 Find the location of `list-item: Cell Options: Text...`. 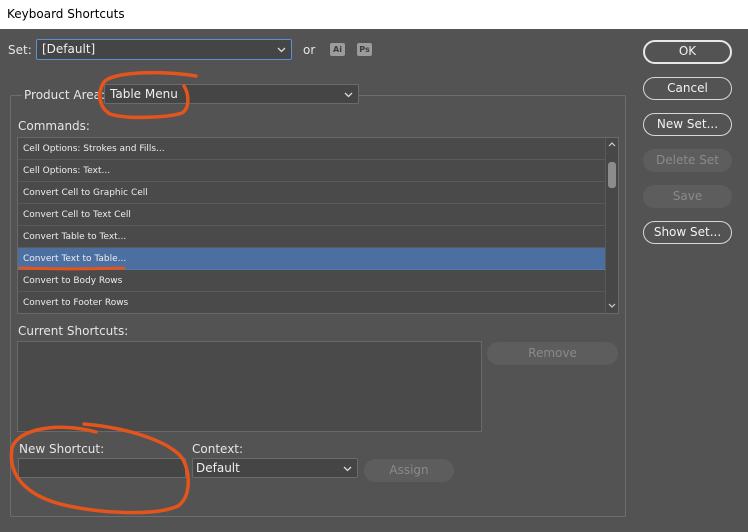

list-item: Cell Options: Text... is located at coordinates (312, 171).